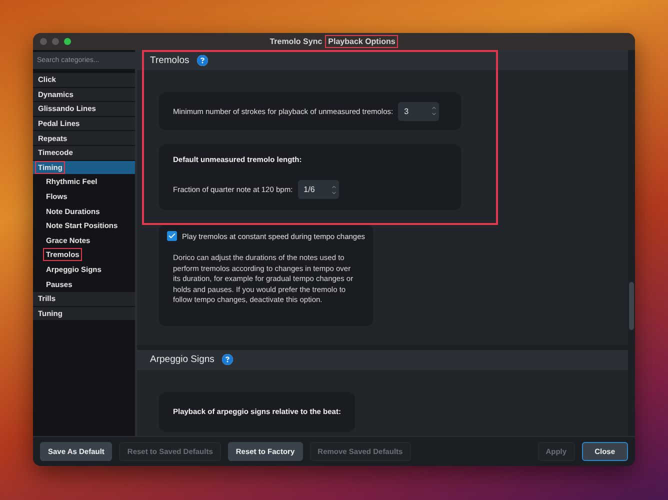 Image resolution: width=668 pixels, height=500 pixels. Describe the element at coordinates (67, 41) in the screenshot. I see `window-zoom-button` at that location.